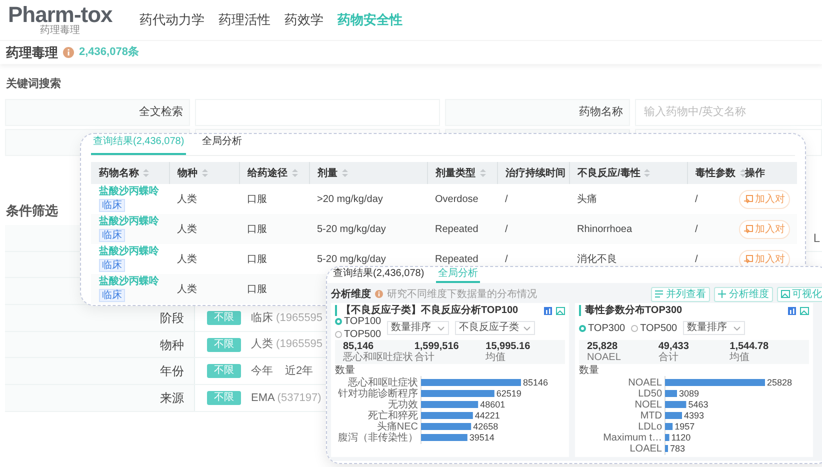  Describe the element at coordinates (587, 199) in the screenshot. I see `table-cell: 头痛` at that location.